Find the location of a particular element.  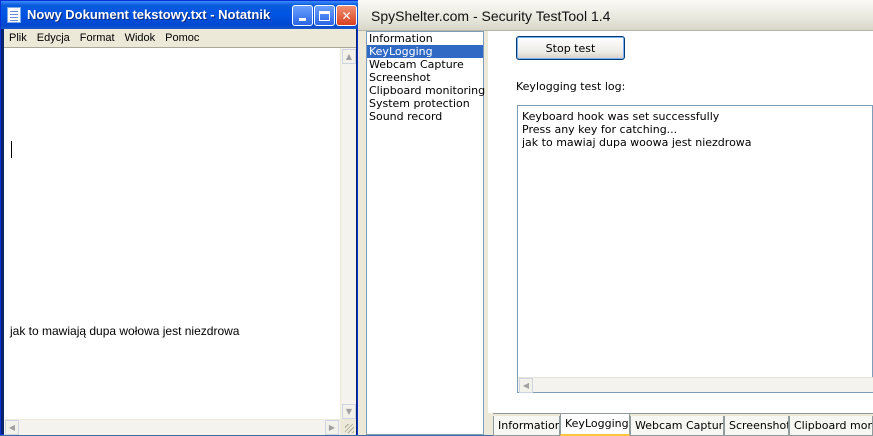

maximize-button is located at coordinates (324, 15).